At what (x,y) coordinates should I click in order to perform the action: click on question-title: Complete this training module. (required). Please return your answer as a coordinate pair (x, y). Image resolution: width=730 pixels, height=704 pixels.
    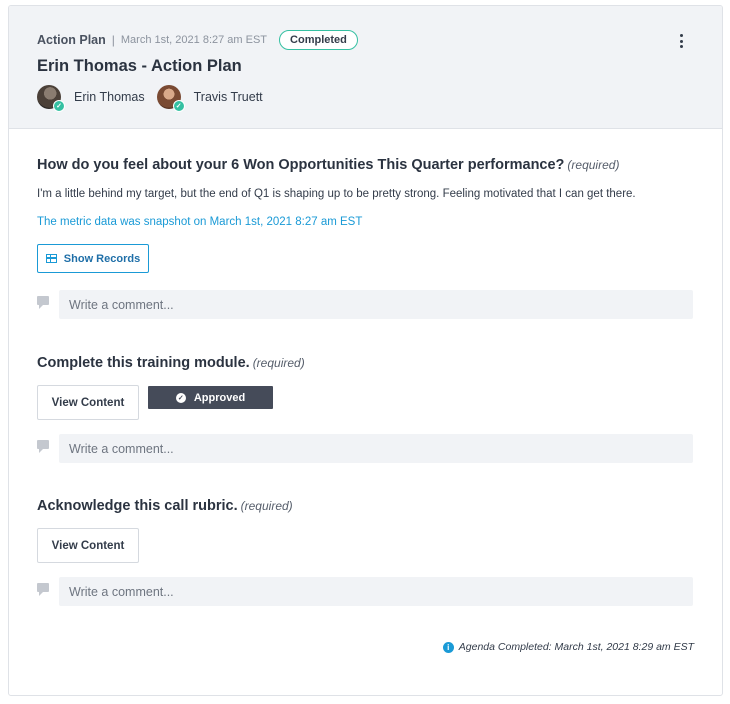
    Looking at the image, I should click on (171, 363).